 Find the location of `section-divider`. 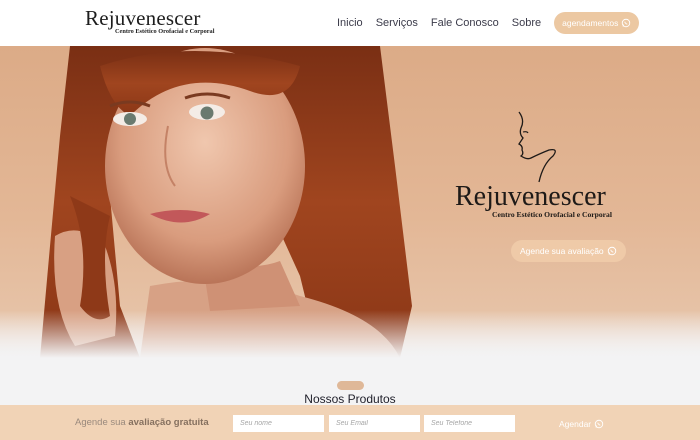

section-divider is located at coordinates (350, 385).